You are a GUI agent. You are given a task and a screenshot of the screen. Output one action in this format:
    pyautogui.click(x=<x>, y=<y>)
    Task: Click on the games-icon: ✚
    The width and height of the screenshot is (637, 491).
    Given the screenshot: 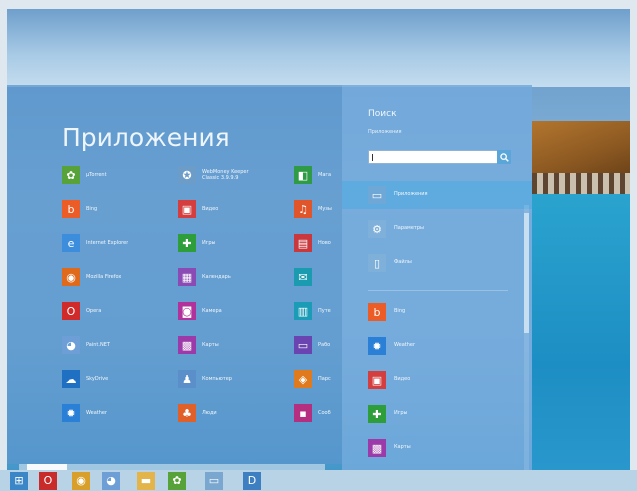 What is the action you would take?
    pyautogui.click(x=377, y=414)
    